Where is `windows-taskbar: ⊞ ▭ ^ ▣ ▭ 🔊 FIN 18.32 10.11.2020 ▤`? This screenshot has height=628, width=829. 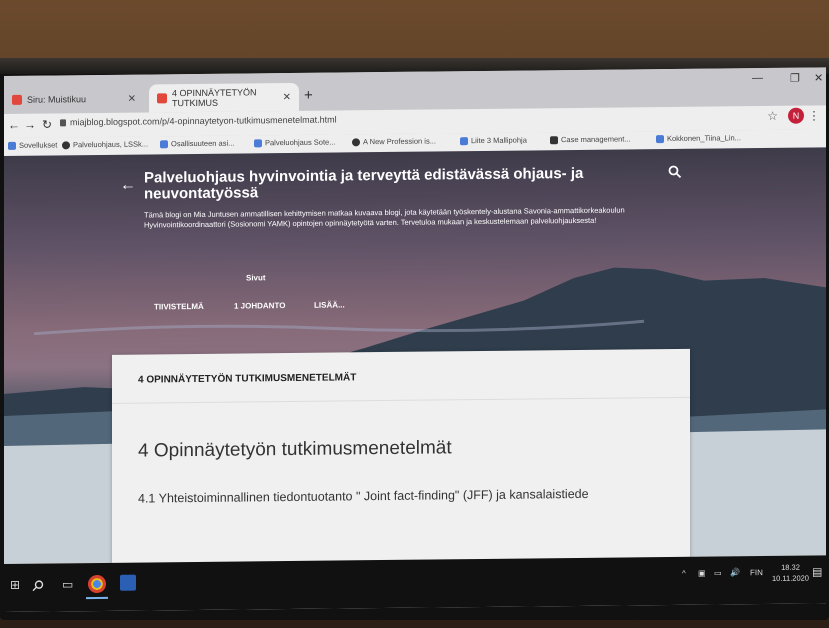 windows-taskbar: ⊞ ▭ ^ ▣ ▭ 🔊 FIN 18.32 10.11.2020 ▤ is located at coordinates (415, 583).